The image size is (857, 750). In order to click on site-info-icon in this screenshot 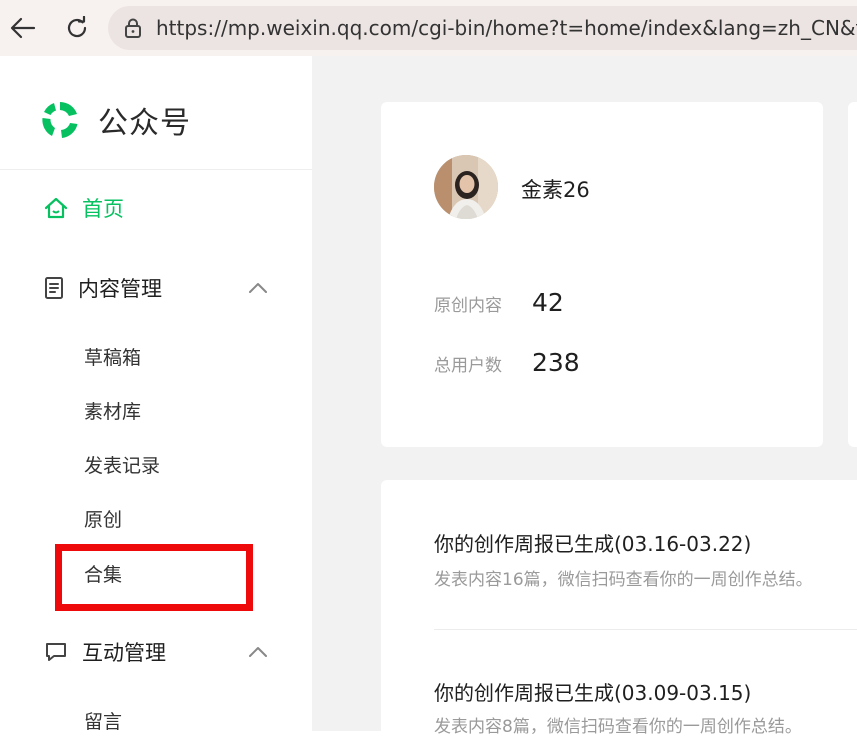, I will do `click(133, 28)`.